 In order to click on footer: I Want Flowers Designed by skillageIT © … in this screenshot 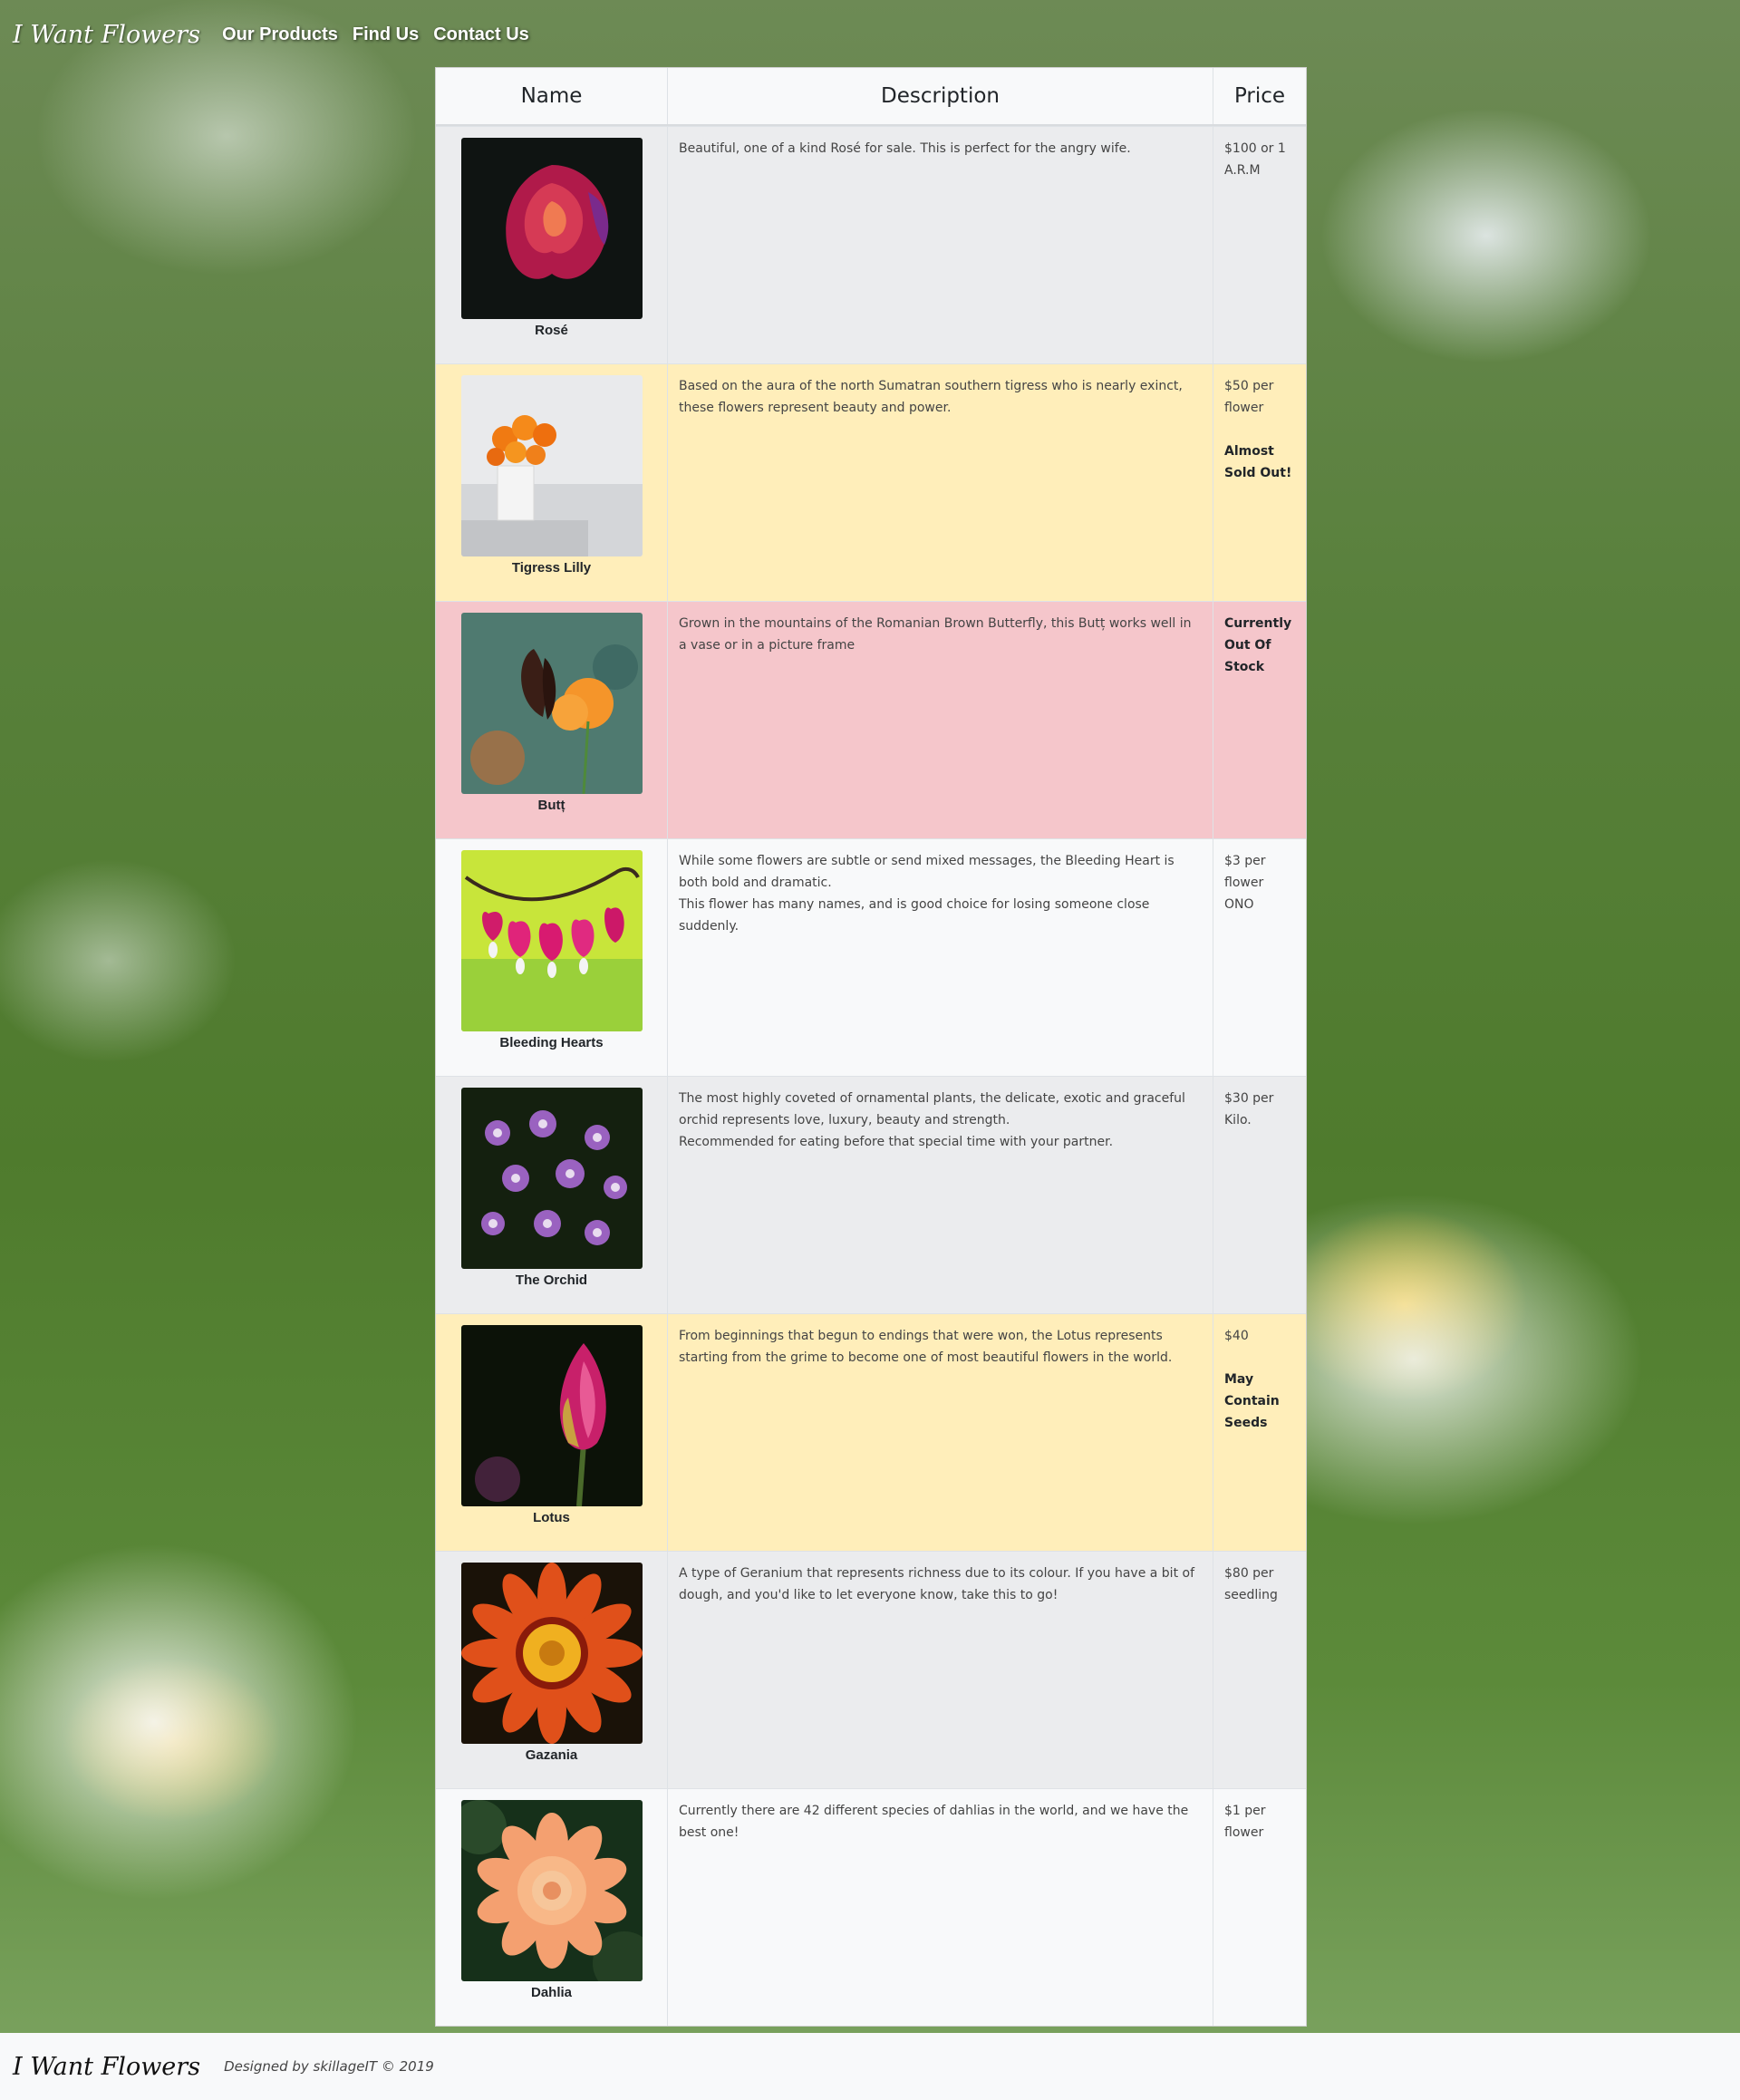, I will do `click(870, 2066)`.